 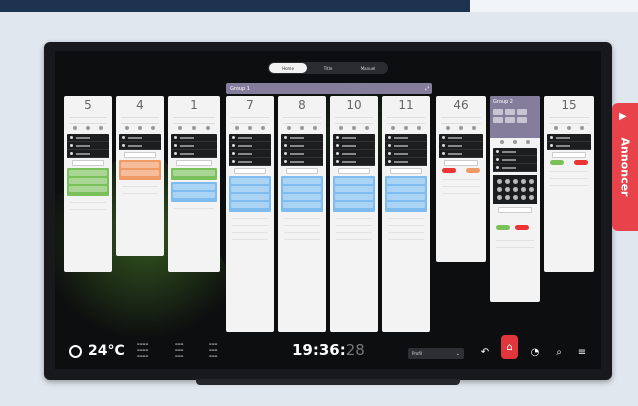 I want to click on expand-icon: ⤢, so click(x=427, y=89).